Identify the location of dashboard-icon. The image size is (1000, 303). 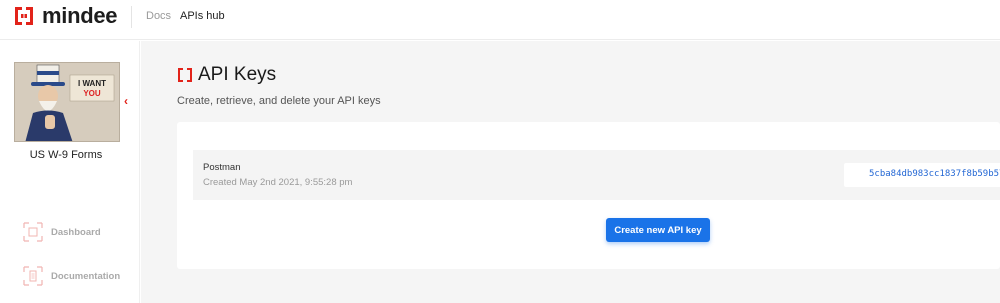
(33, 232).